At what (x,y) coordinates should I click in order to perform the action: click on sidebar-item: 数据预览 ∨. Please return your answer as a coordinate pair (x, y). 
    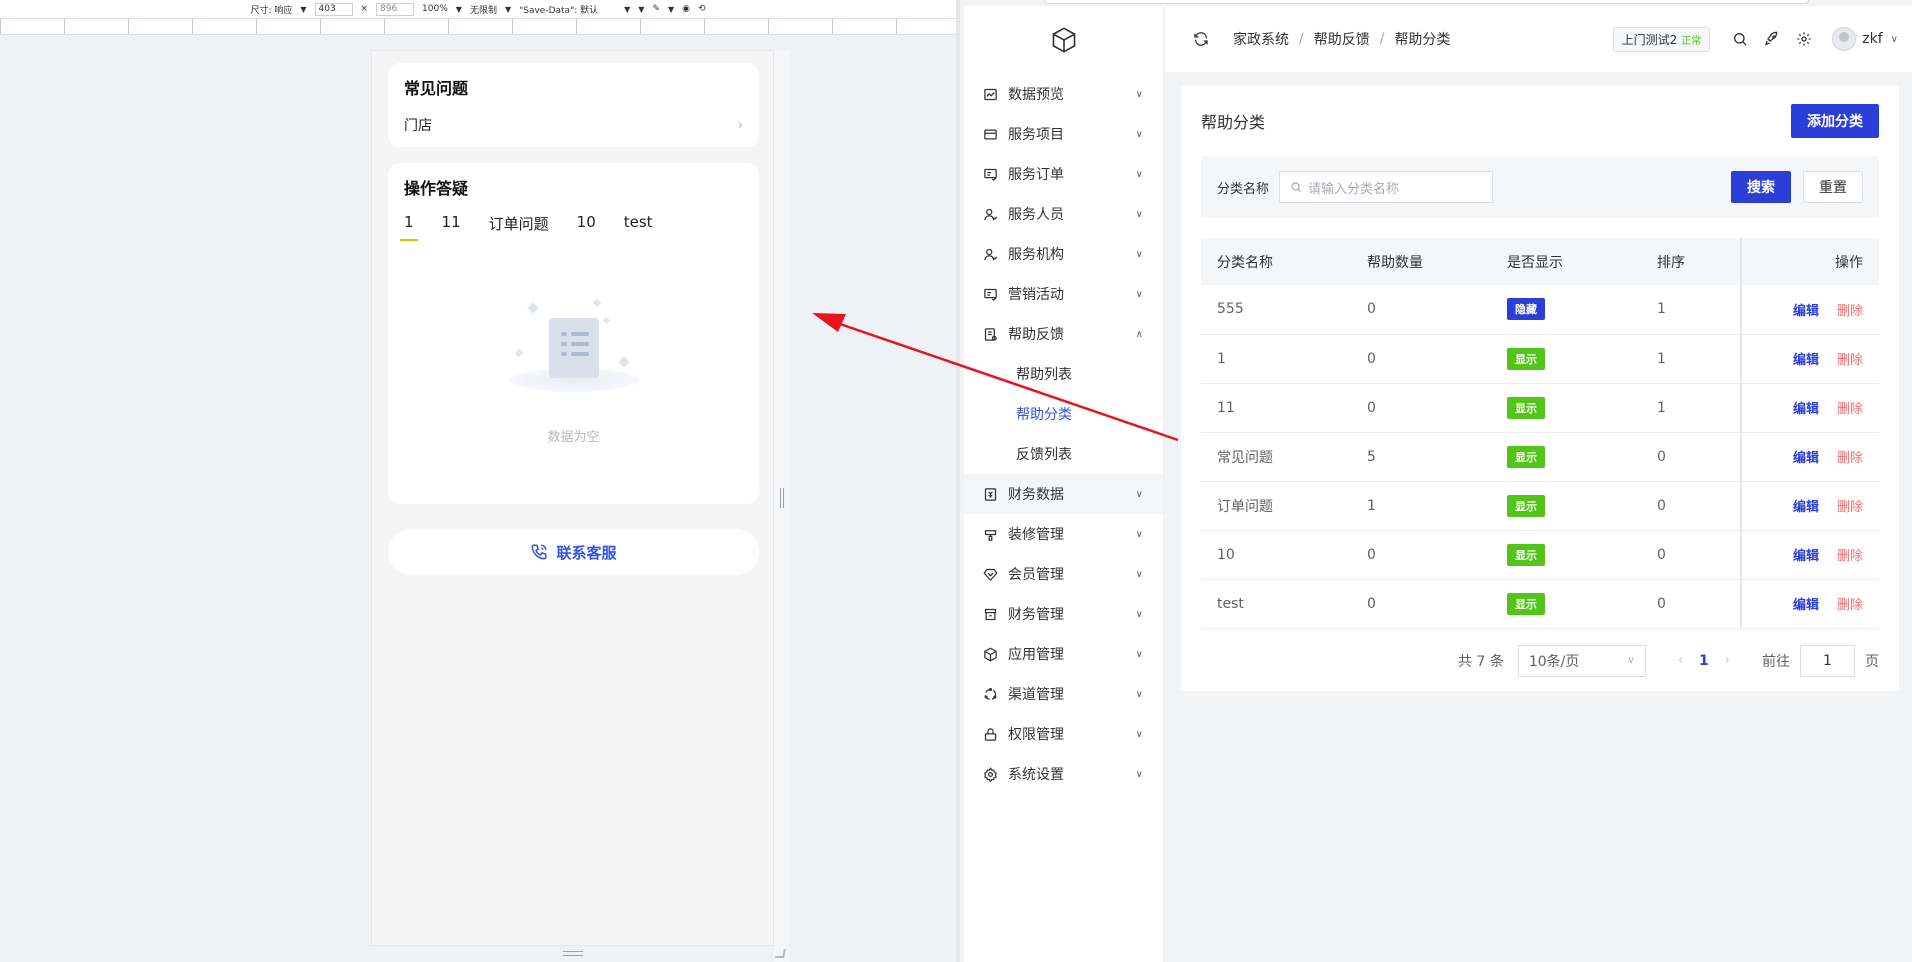
    Looking at the image, I should click on (1063, 94).